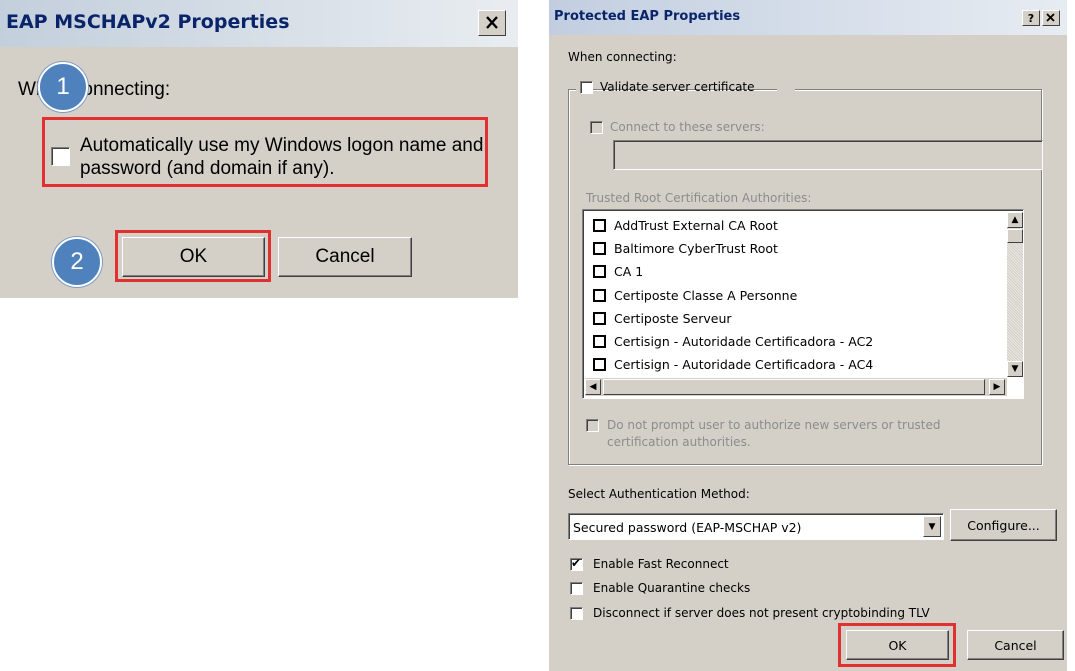  I want to click on dropdown-button: ▼, so click(932, 526).